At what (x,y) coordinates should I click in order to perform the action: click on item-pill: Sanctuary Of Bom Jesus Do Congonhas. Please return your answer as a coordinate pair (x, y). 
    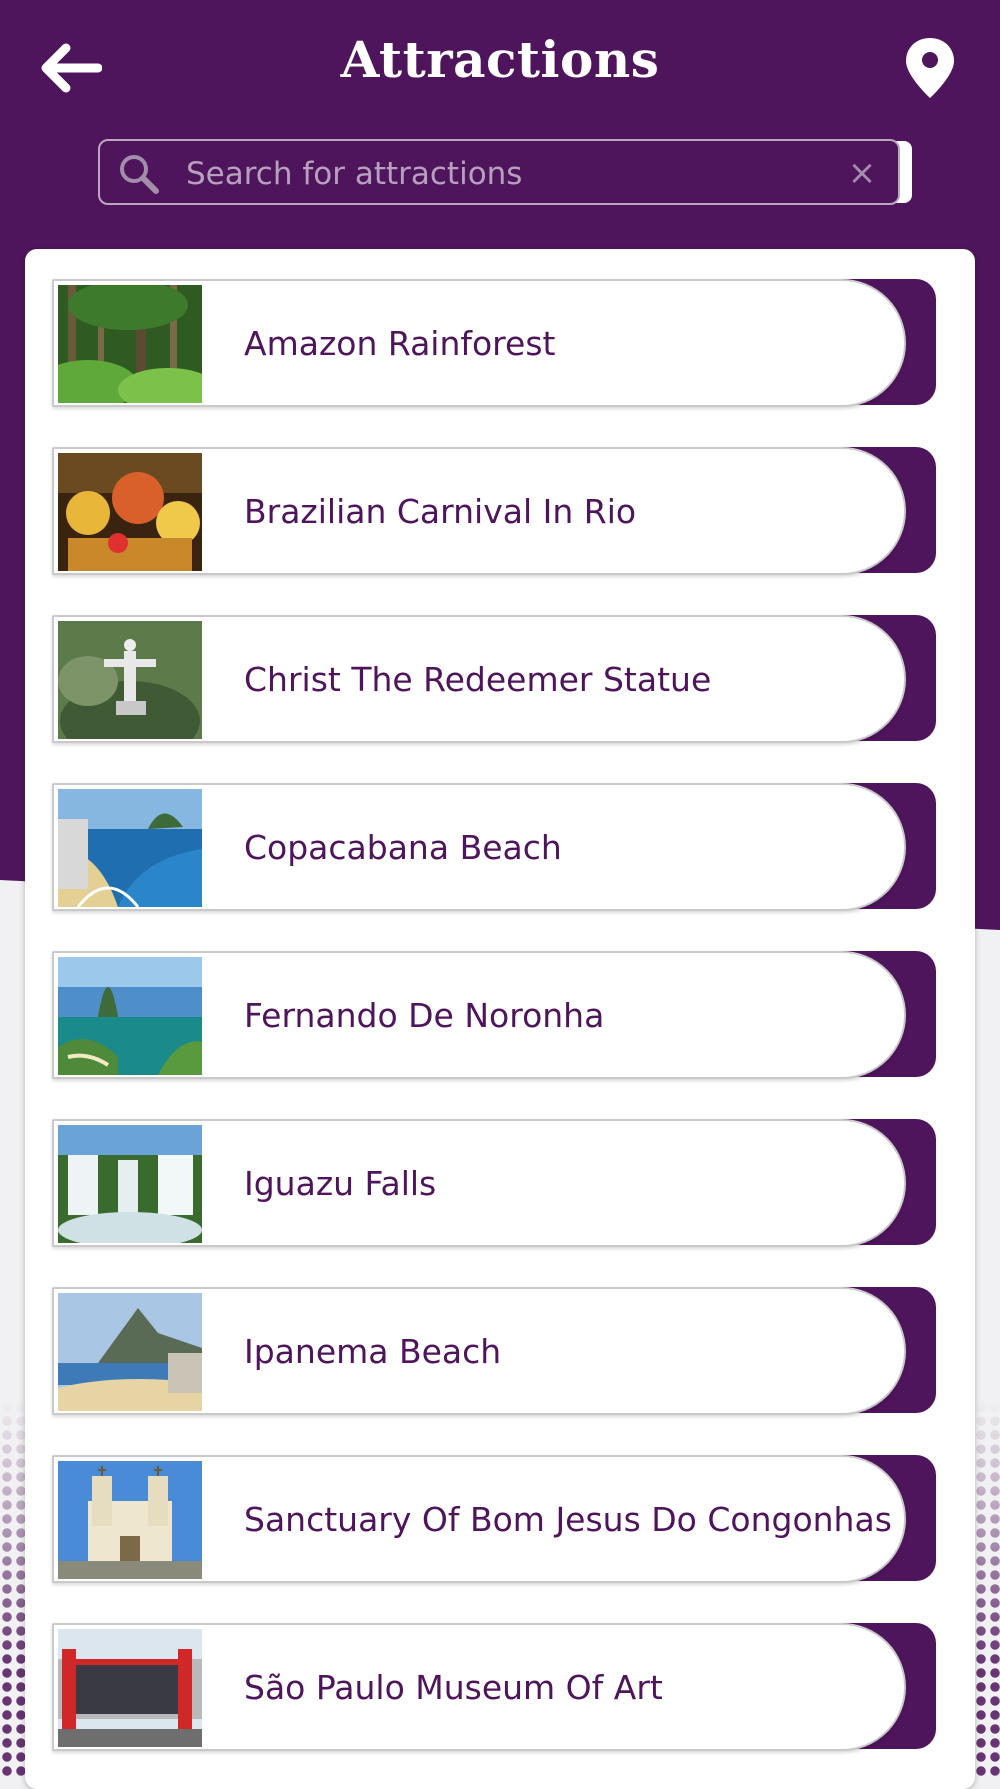
    Looking at the image, I should click on (479, 1519).